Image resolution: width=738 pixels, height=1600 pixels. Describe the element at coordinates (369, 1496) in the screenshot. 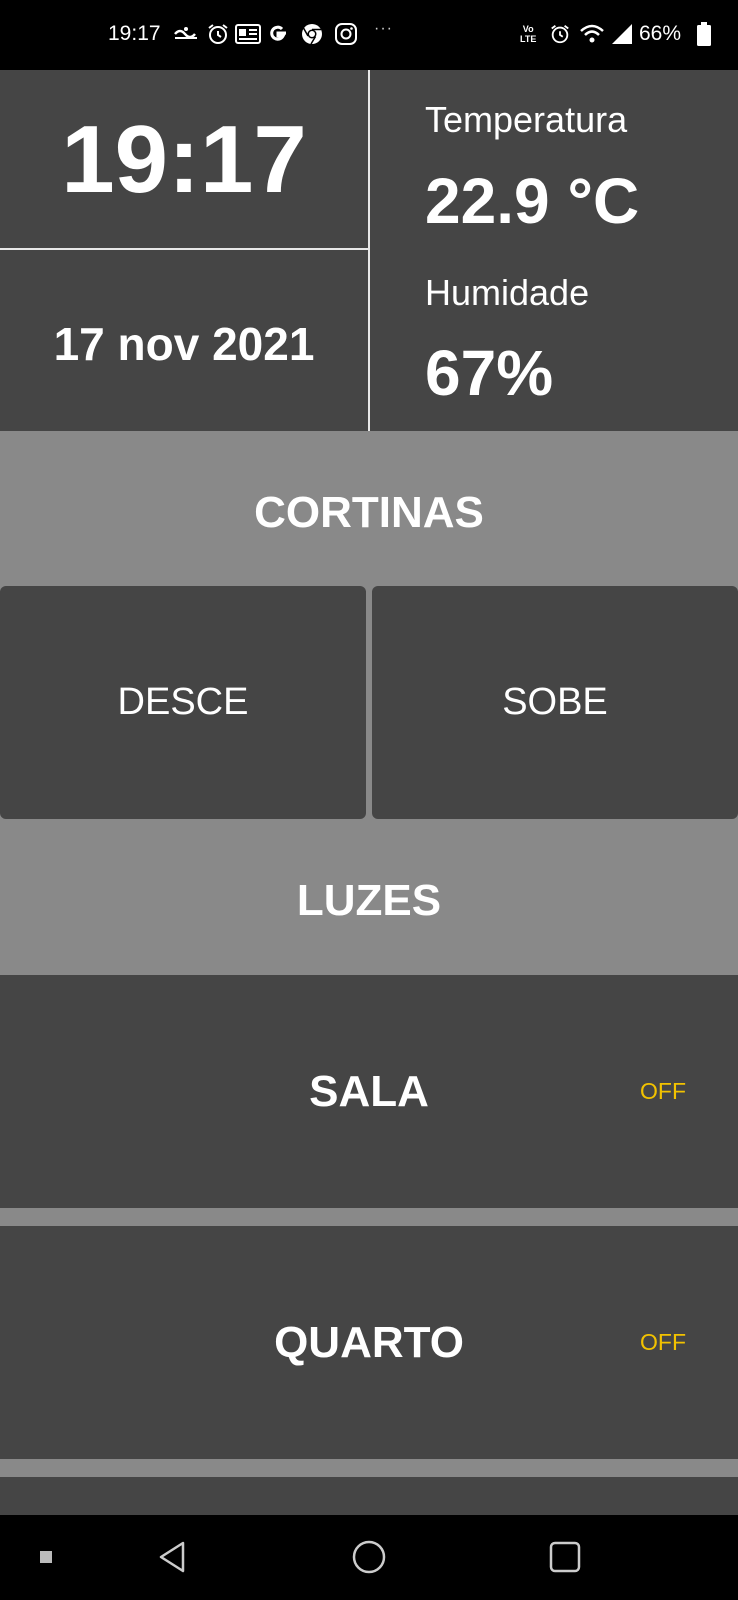

I see `light-toggle-next` at that location.